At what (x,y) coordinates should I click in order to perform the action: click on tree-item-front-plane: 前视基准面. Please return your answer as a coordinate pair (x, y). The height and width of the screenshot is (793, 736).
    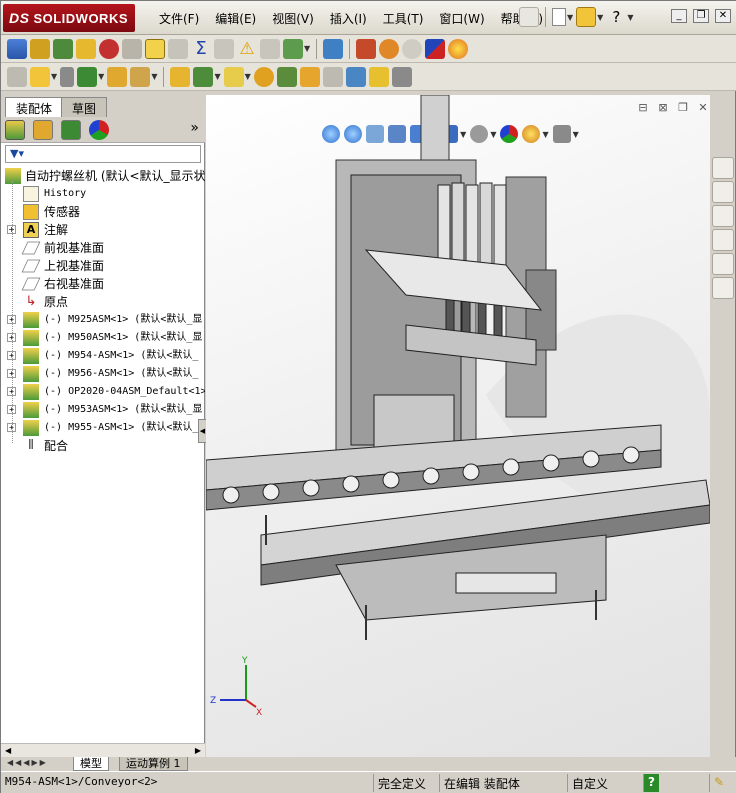
    Looking at the image, I should click on (103, 248).